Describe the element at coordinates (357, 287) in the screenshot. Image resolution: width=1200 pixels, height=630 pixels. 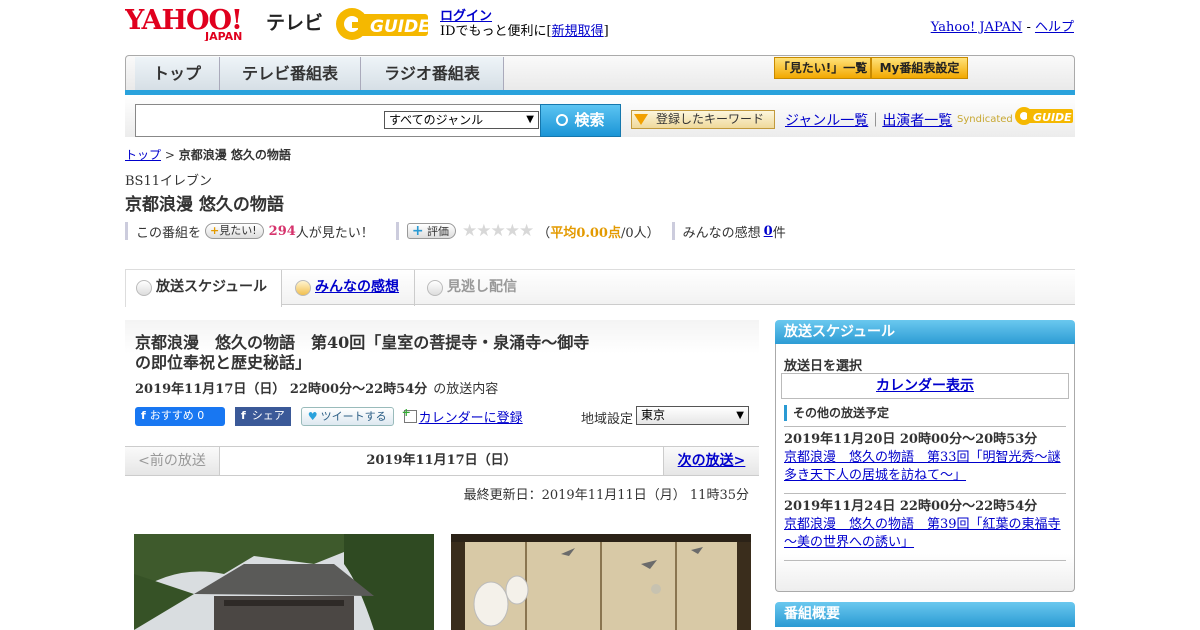
I see `tab-reviews-link: みんなの感想` at that location.